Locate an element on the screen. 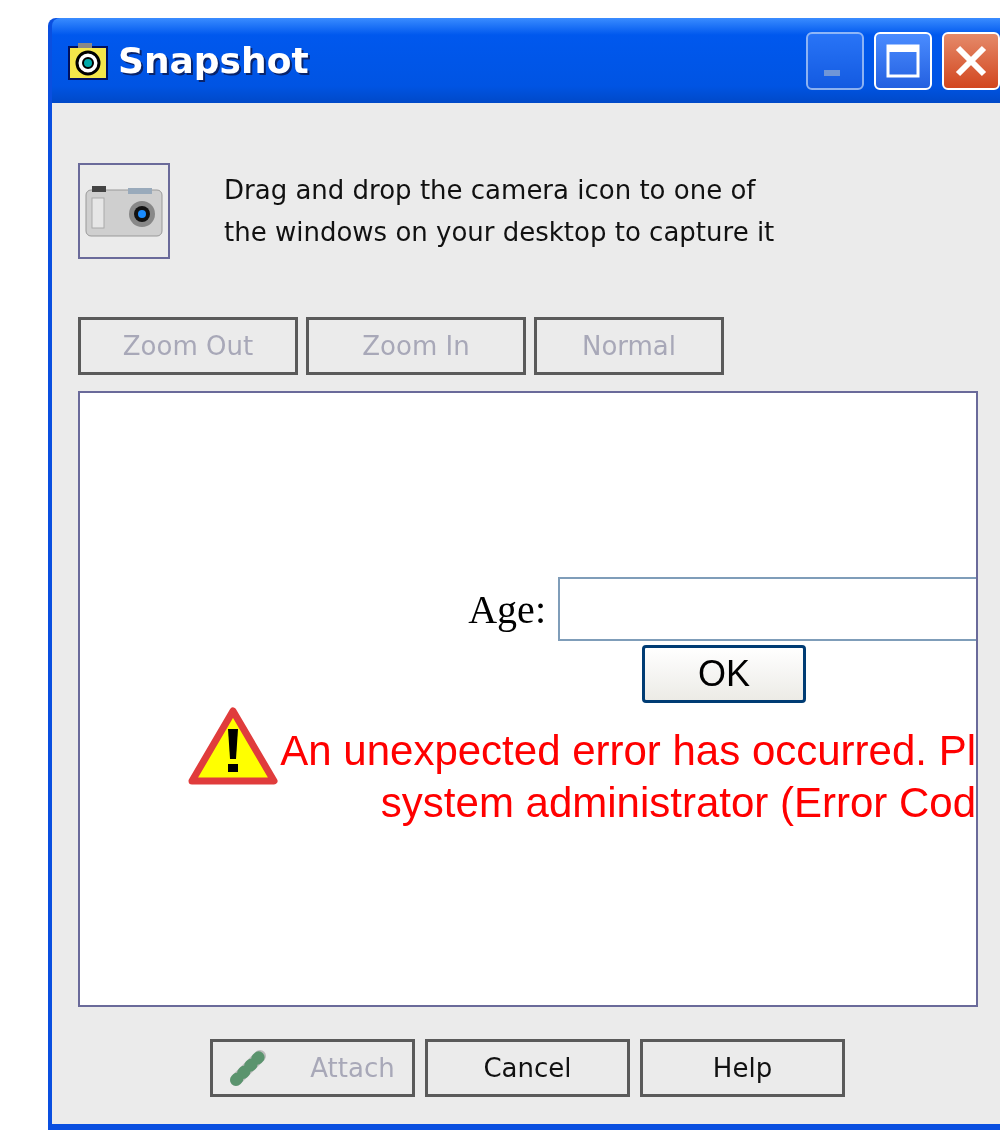 The height and width of the screenshot is (1138, 1000). window-title: Snapshot is located at coordinates (214, 60).